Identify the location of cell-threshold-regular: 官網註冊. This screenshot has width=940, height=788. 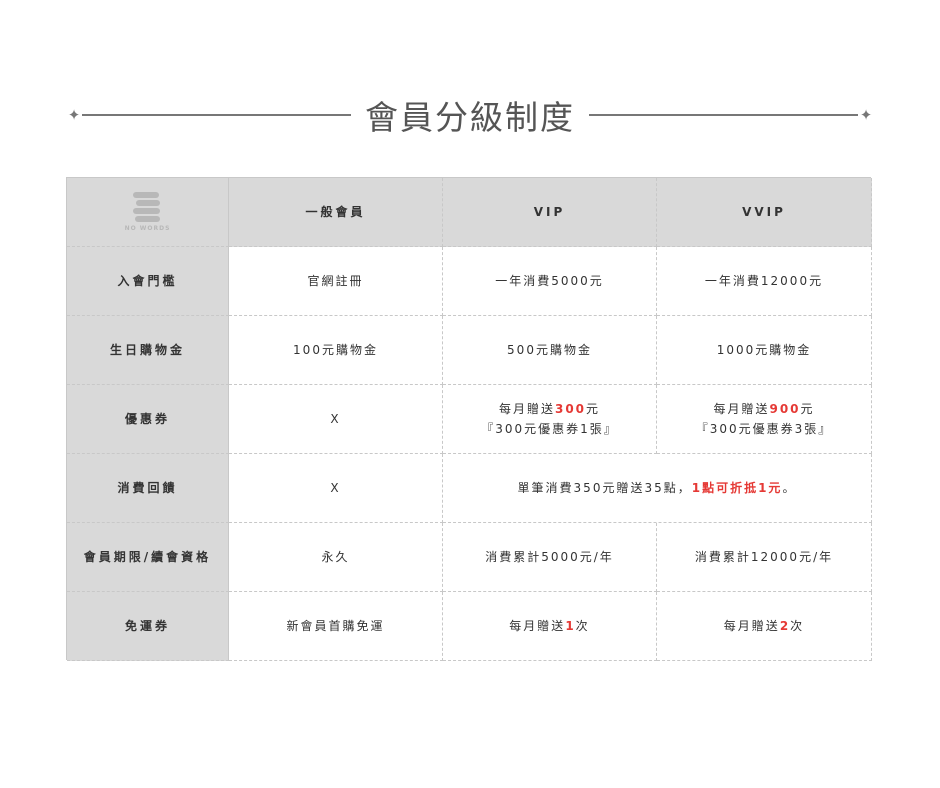
(336, 281).